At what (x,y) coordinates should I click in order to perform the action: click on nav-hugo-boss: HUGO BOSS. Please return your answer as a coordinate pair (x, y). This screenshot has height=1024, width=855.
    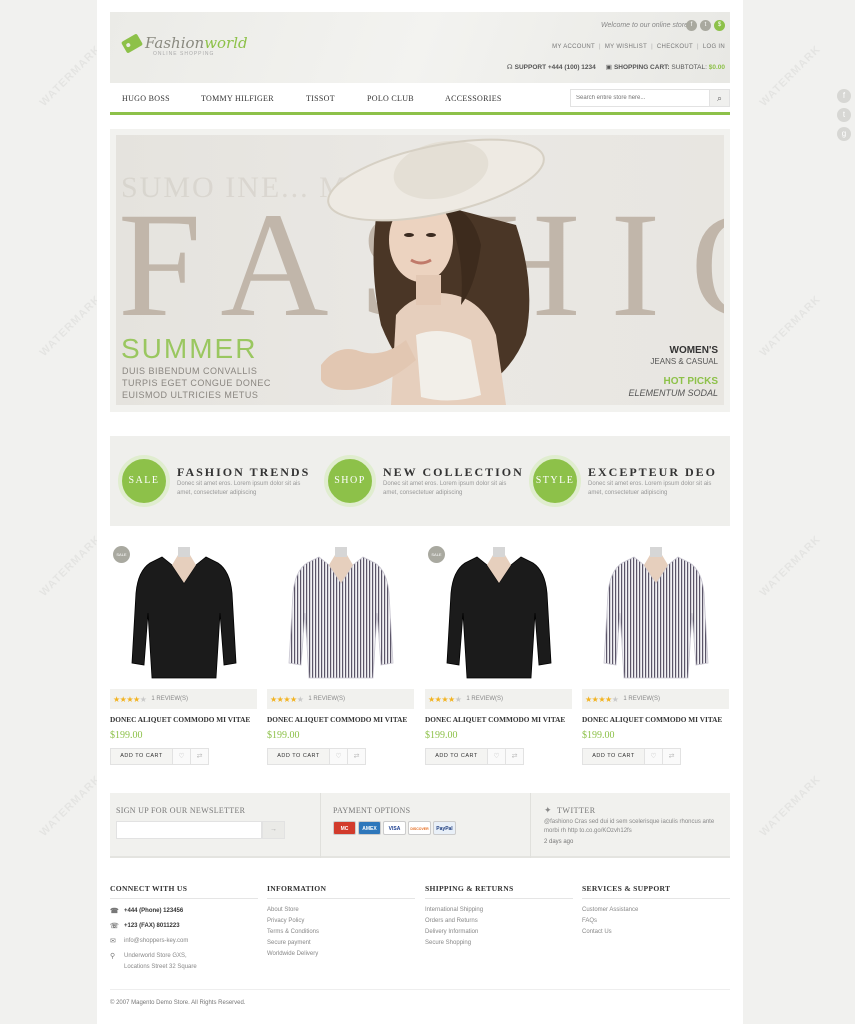
    Looking at the image, I should click on (146, 98).